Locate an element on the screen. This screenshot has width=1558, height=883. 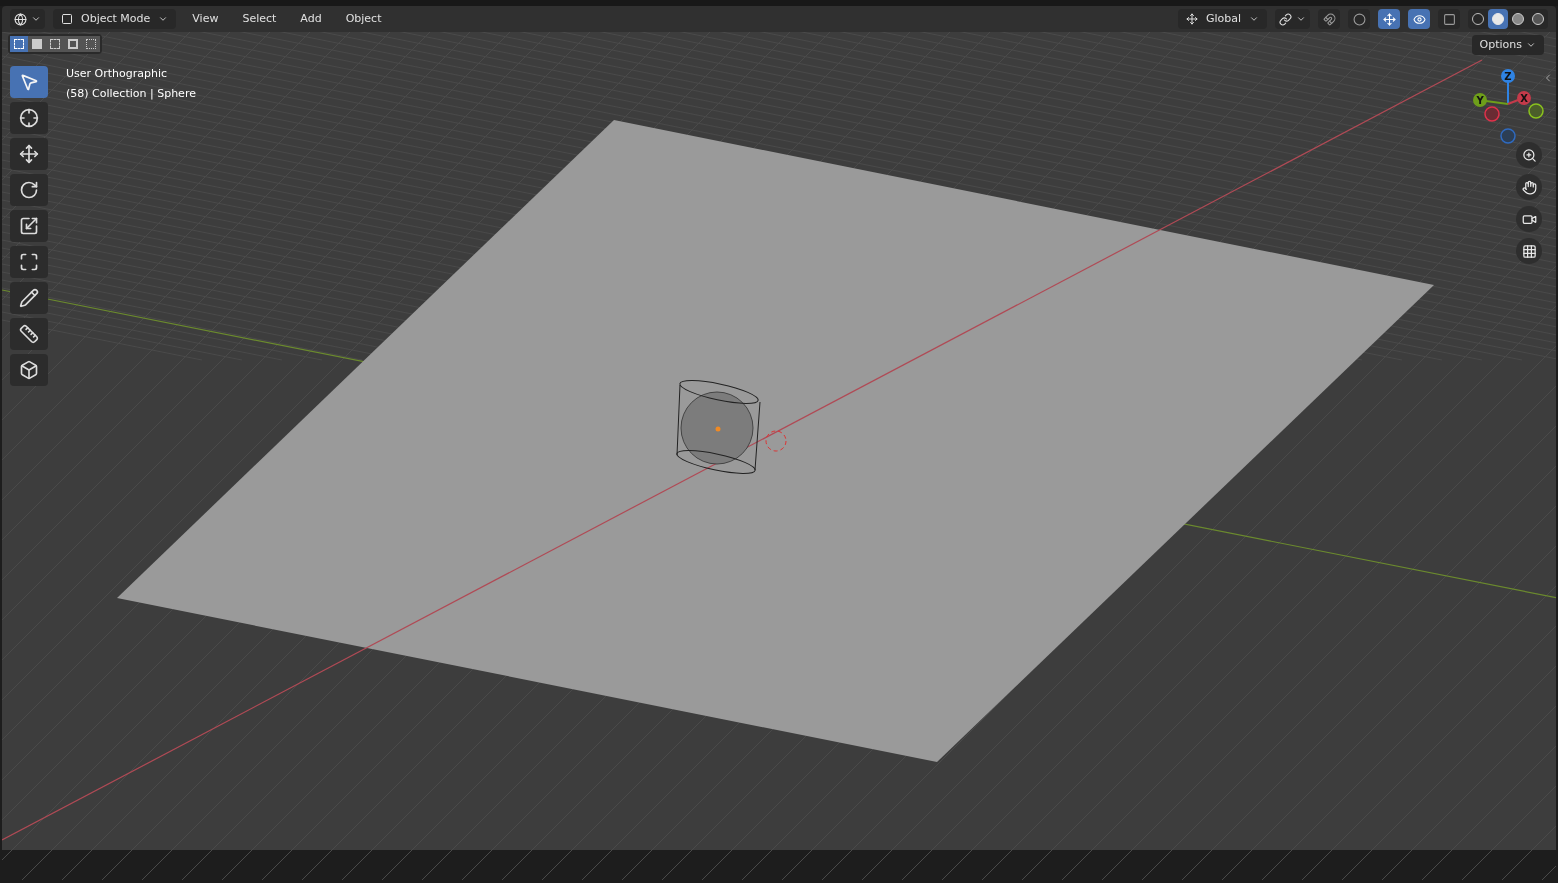
menu-item: Select is located at coordinates (259, 19).